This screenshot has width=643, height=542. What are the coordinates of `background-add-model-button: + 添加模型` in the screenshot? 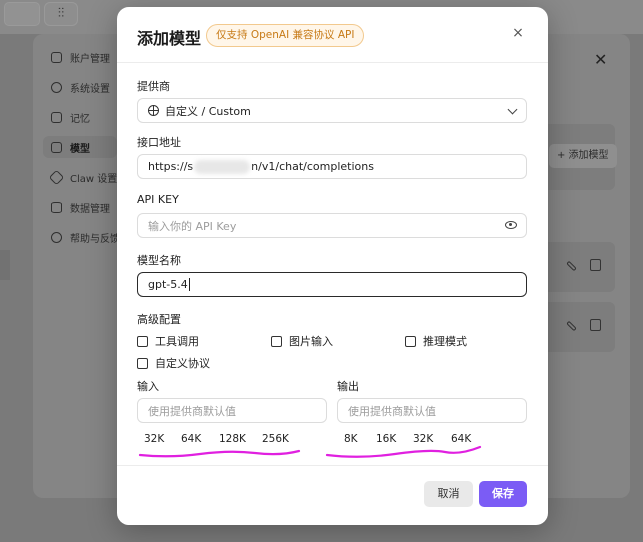 It's located at (583, 156).